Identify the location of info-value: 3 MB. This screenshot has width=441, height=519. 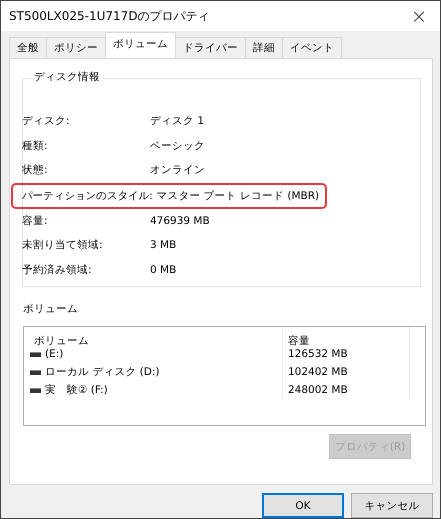
(163, 245).